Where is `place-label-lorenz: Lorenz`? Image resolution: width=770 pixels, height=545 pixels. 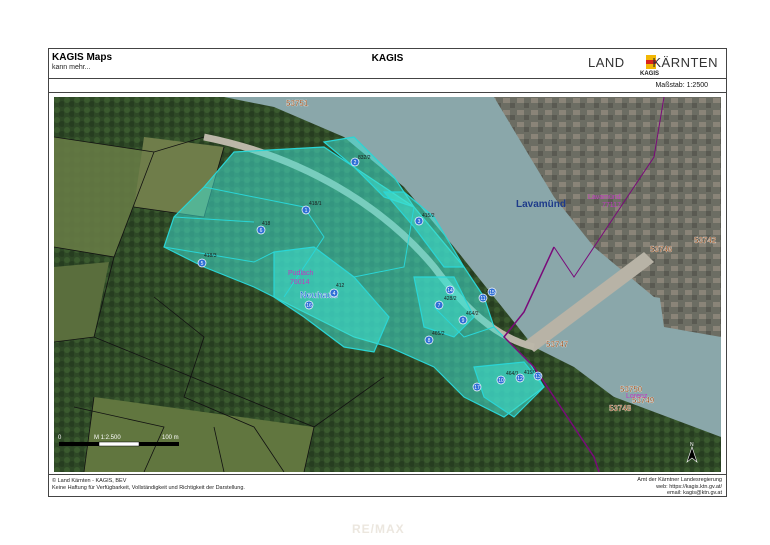 place-label-lorenz: Lorenz is located at coordinates (637, 396).